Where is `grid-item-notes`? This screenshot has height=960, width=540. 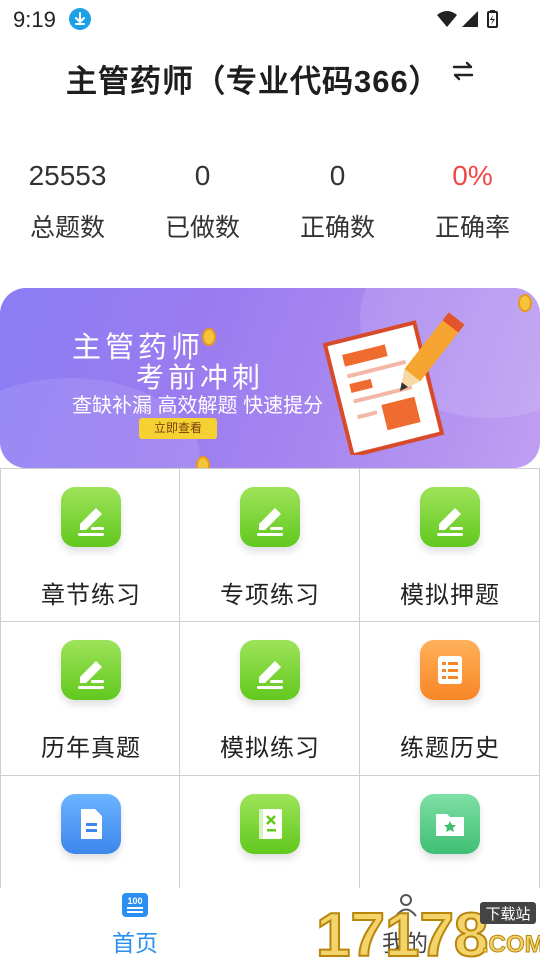 grid-item-notes is located at coordinates (90, 832).